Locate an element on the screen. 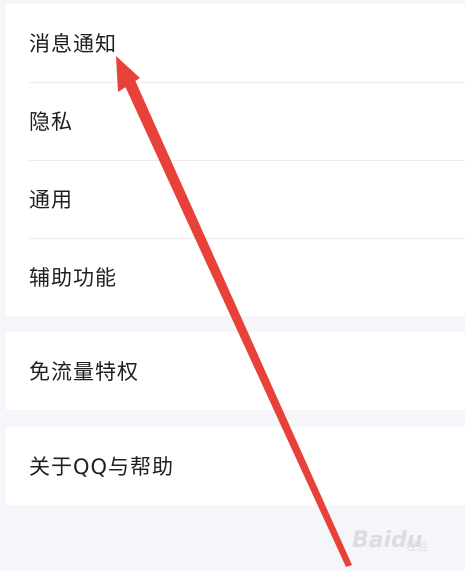 The image size is (465, 571). settings-item-free-data-privilege: 免流量特权 is located at coordinates (235, 371).